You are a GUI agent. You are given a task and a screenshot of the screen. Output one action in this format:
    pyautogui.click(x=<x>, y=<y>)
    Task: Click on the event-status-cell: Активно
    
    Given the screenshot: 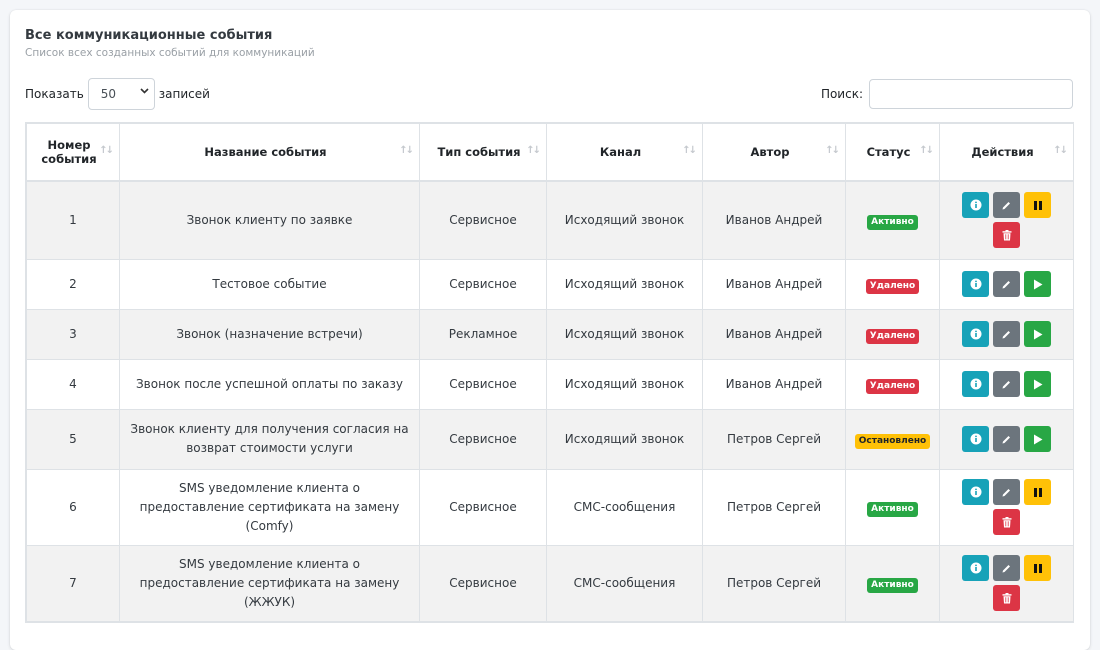 What is the action you would take?
    pyautogui.click(x=892, y=583)
    